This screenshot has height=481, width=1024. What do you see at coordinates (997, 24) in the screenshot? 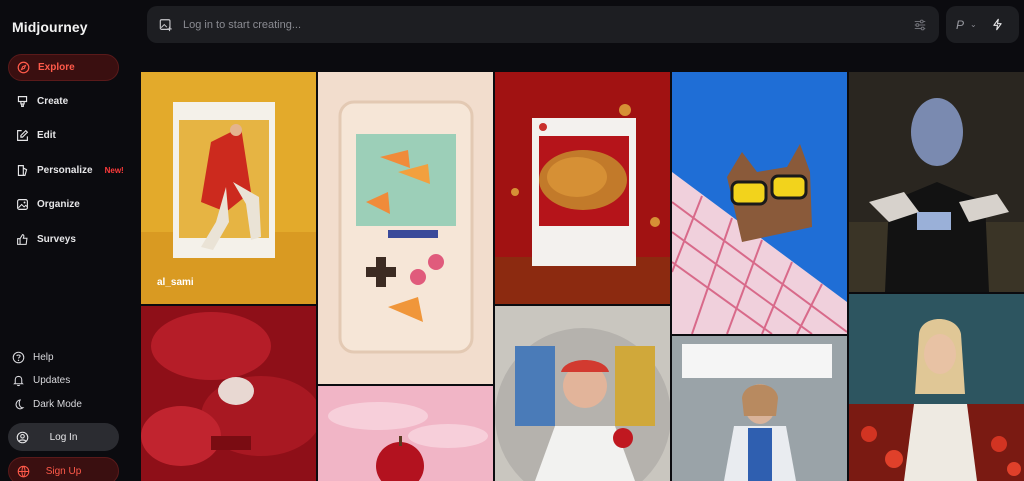
I see `lightning-icon` at bounding box center [997, 24].